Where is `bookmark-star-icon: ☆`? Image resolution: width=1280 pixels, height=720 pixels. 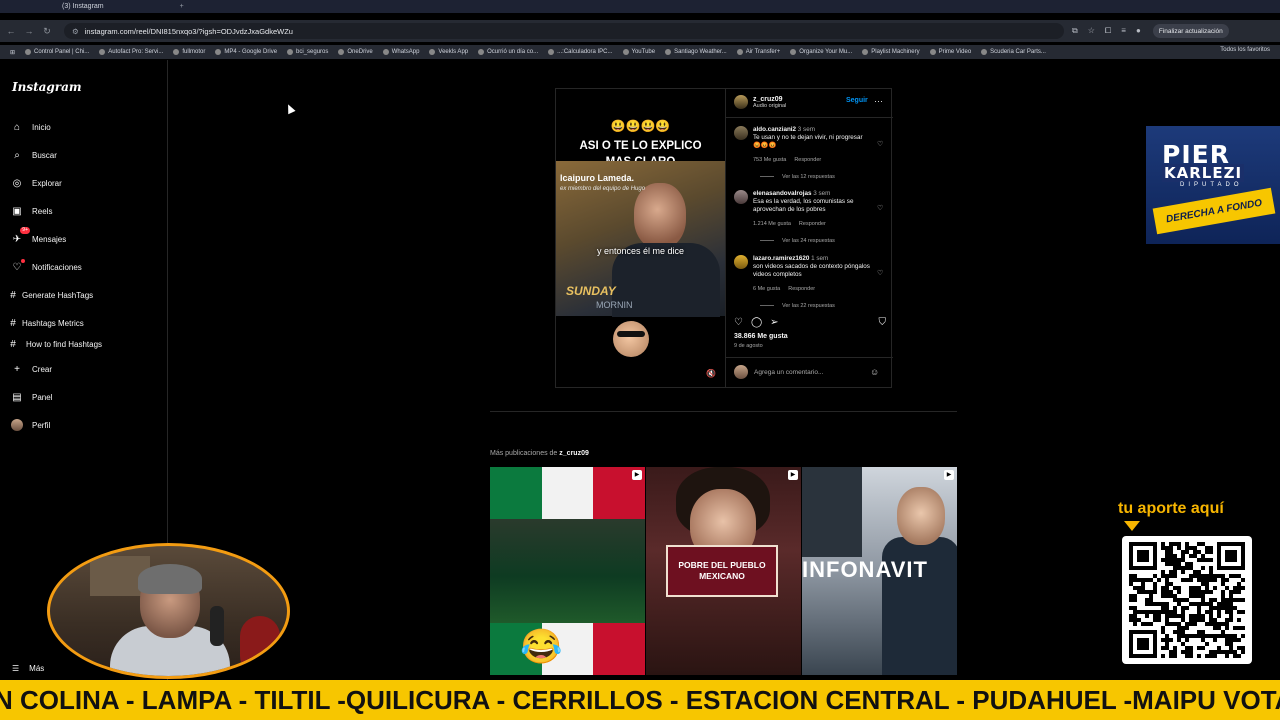
bookmark-star-icon: ☆ is located at coordinates (1091, 31).